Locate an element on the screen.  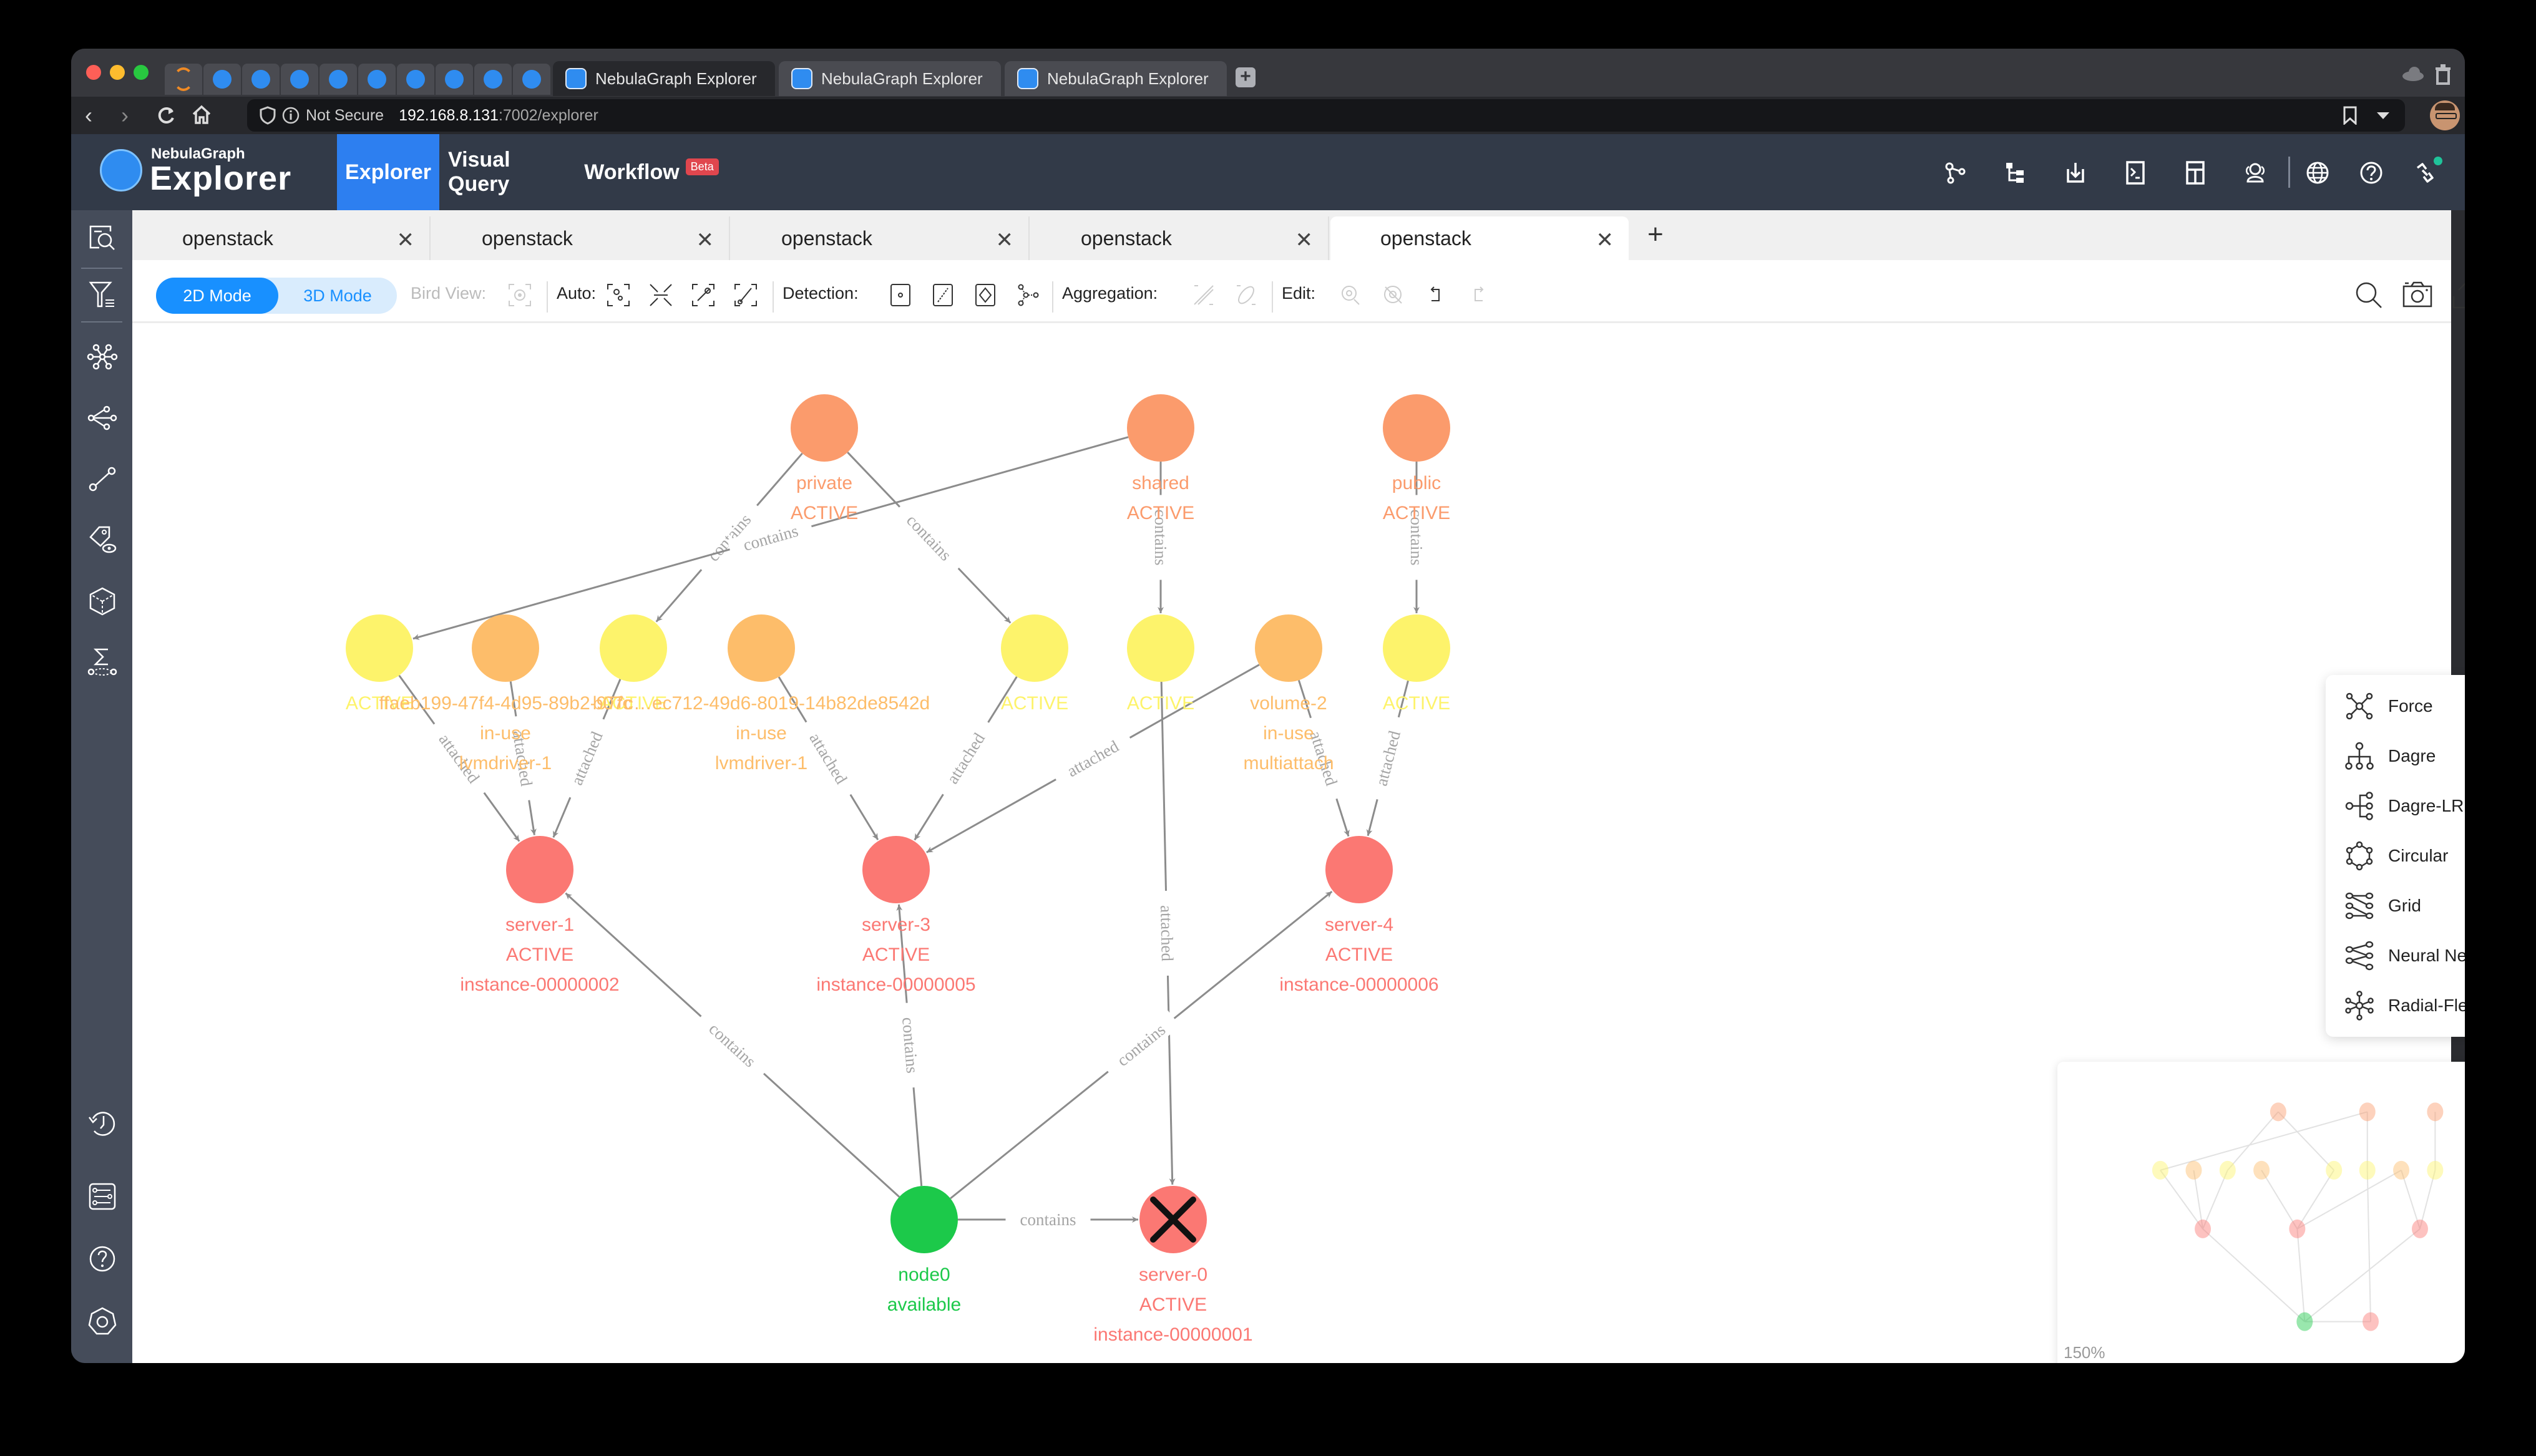
graph-algorithm-icon is located at coordinates (102, 601).